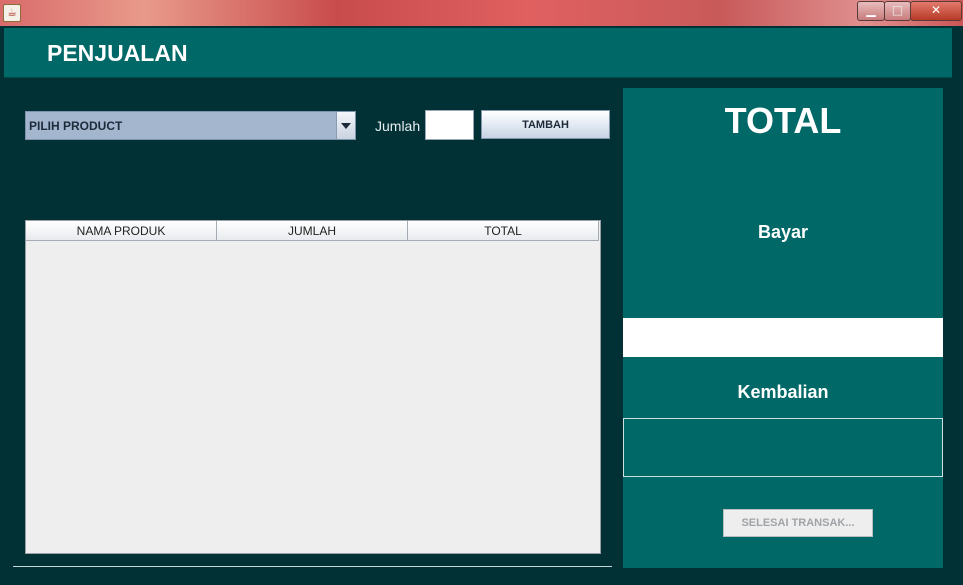  What do you see at coordinates (783, 232) in the screenshot?
I see `bayar-label: Bayar` at bounding box center [783, 232].